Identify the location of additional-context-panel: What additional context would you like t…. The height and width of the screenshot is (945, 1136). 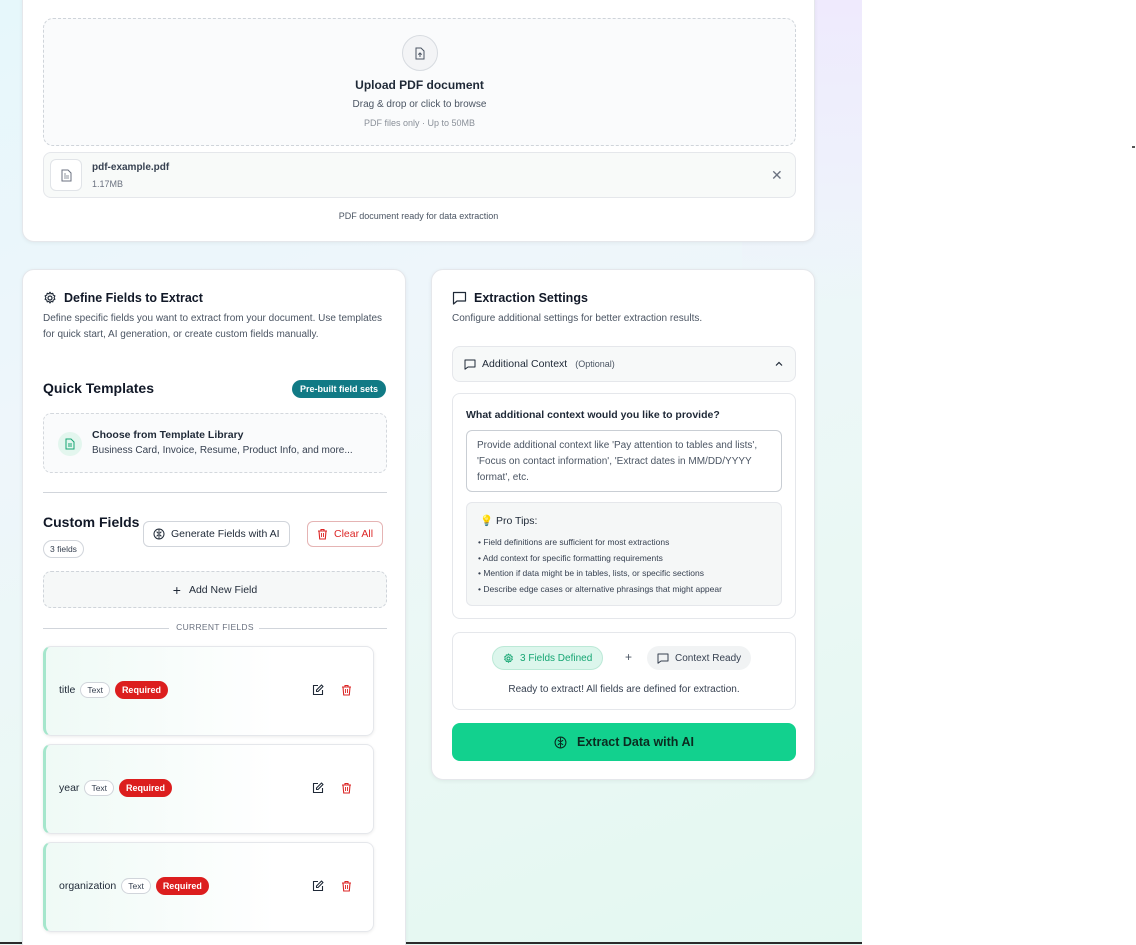
(624, 506).